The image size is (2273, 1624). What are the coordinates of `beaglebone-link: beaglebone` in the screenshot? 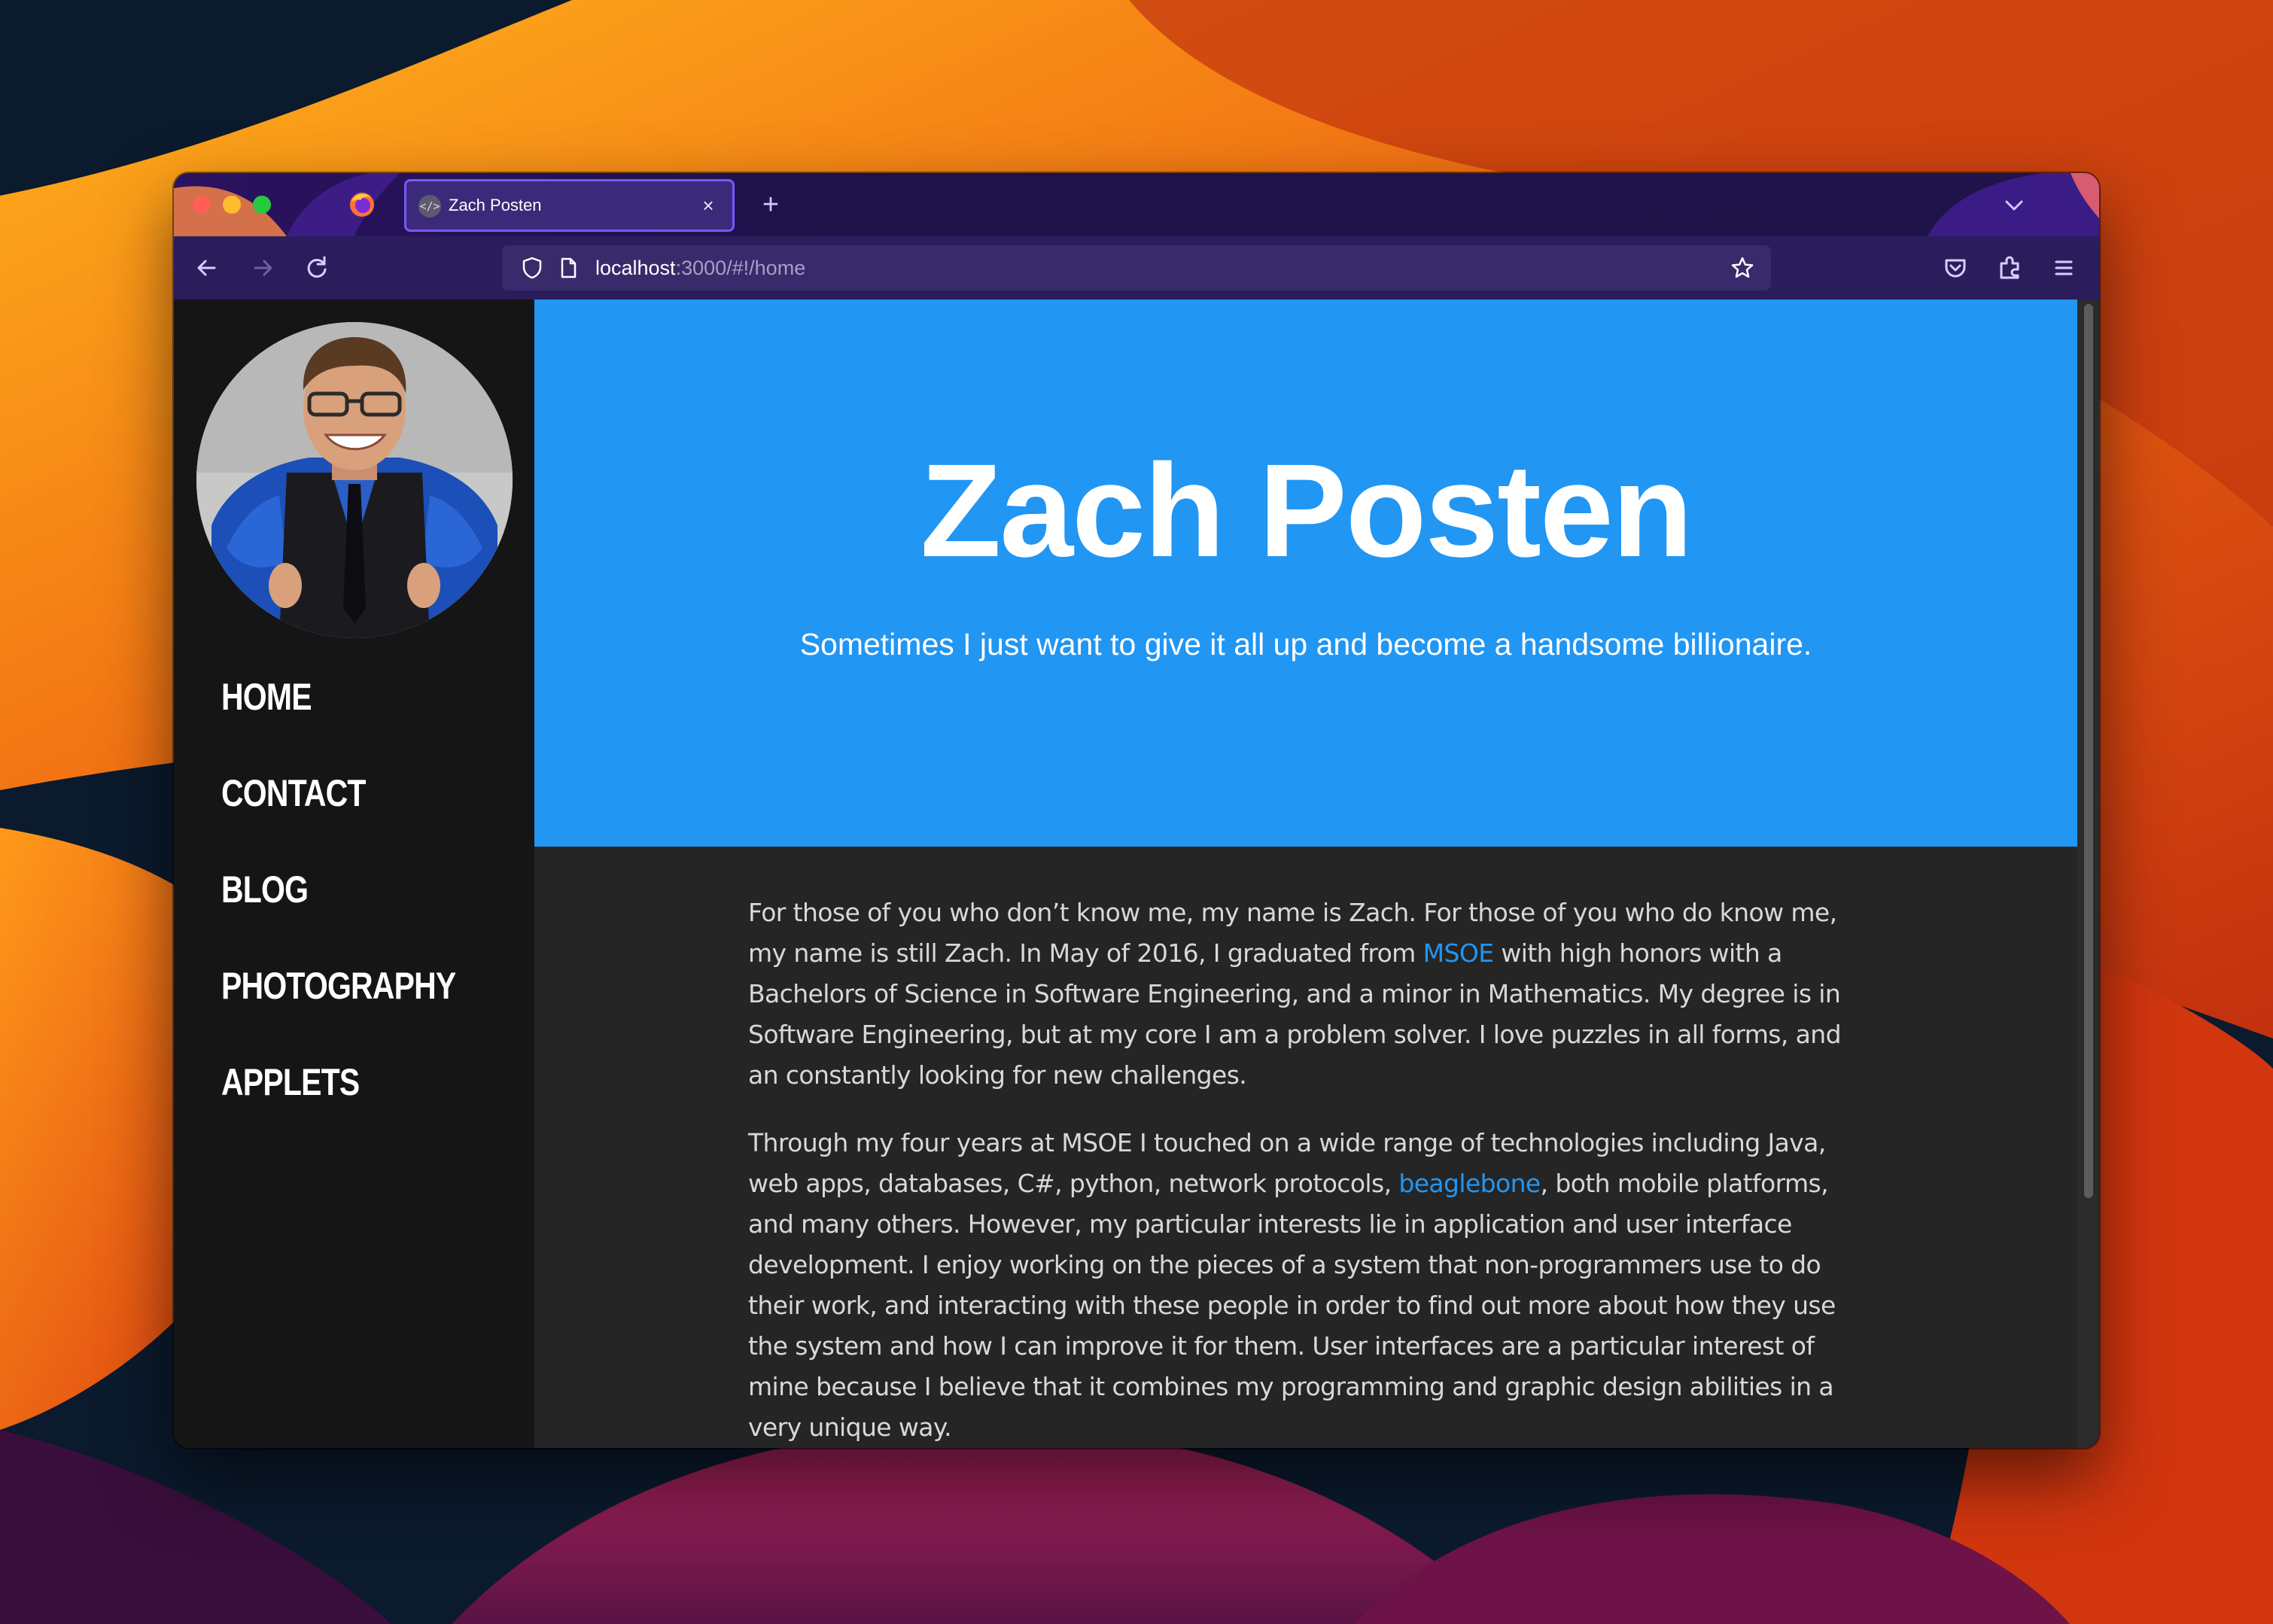 It's located at (1469, 1183).